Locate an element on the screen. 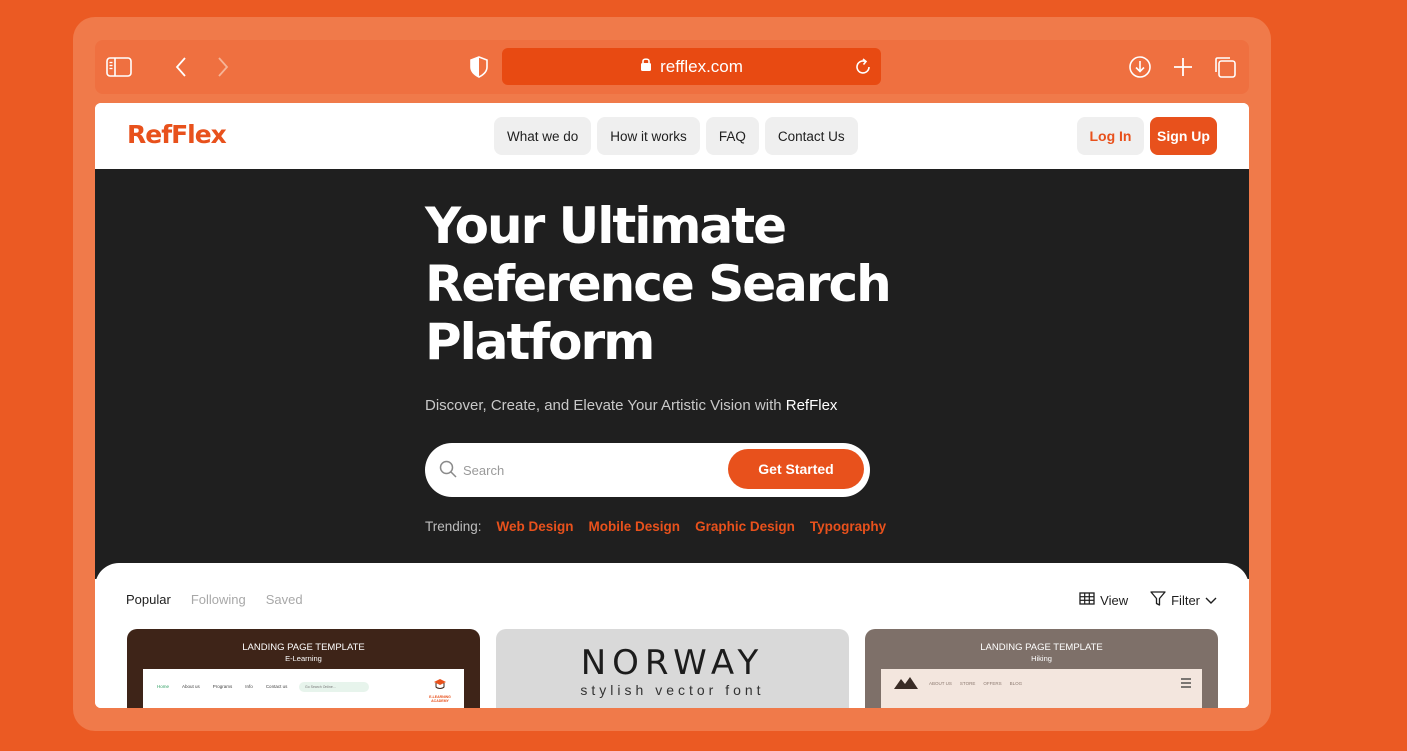  card-preview: ABOUT US STORE OFFERS BLOG is located at coordinates (1041, 688).